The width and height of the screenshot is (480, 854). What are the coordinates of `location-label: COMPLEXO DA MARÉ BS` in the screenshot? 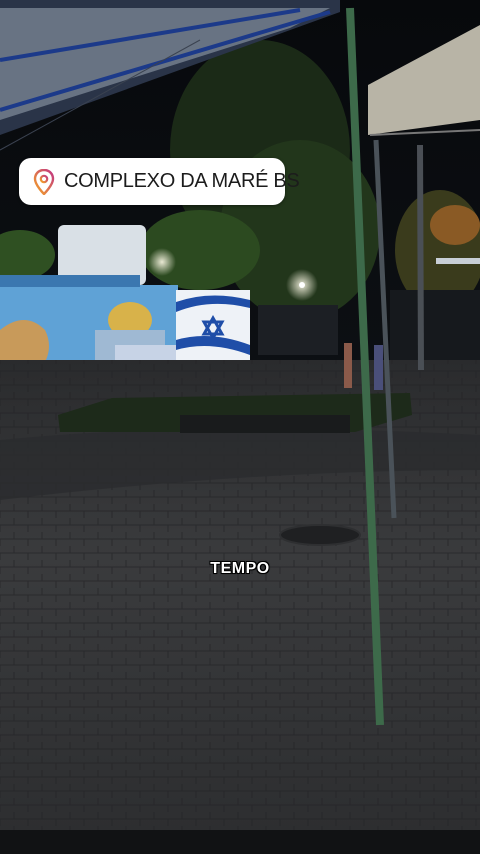 It's located at (182, 181).